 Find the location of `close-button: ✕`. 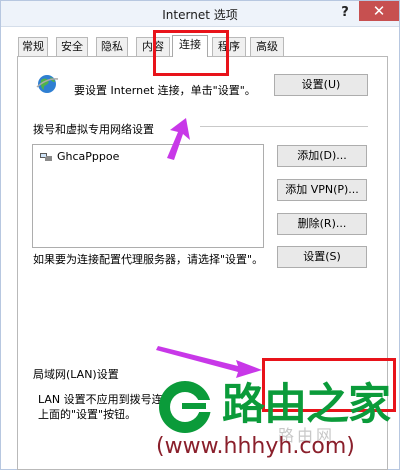

close-button: ✕ is located at coordinates (379, 11).